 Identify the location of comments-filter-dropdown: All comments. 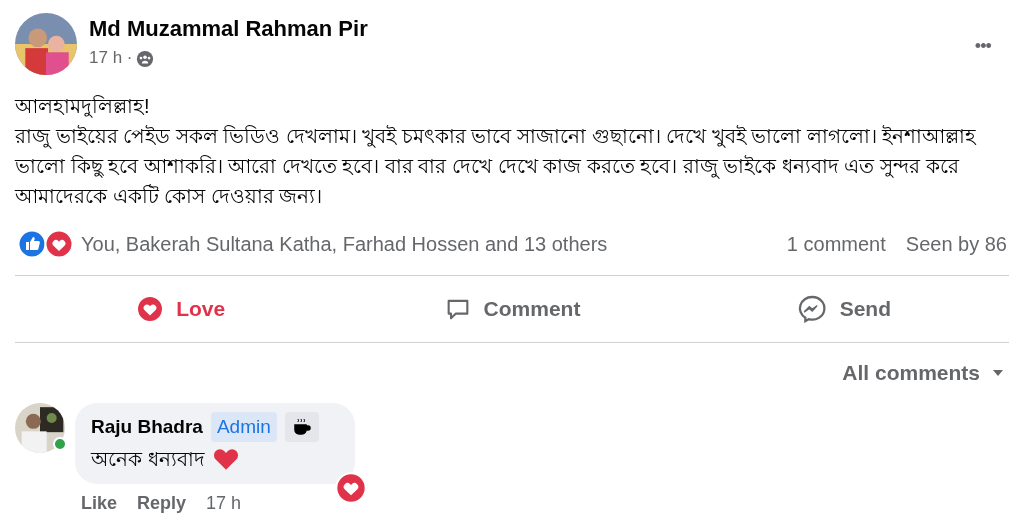
(923, 373).